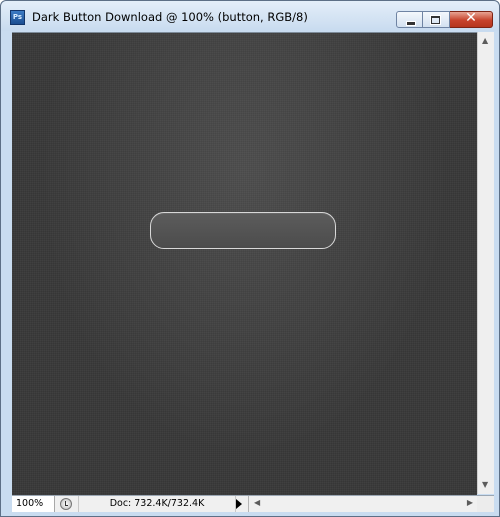 The image size is (500, 517). I want to click on scroll-left-arrow-icon: ◀, so click(257, 503).